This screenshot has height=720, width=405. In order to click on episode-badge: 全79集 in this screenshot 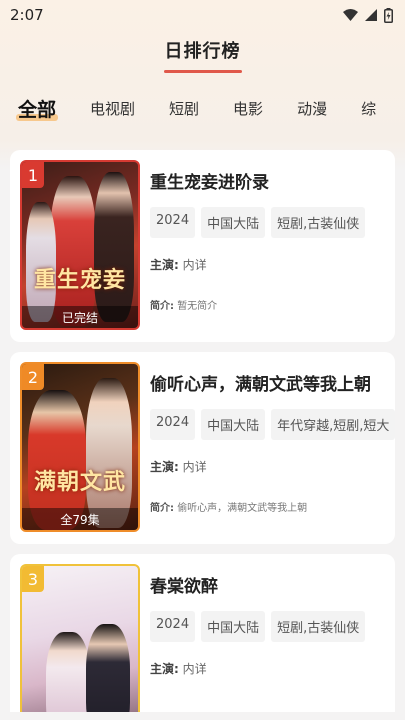, I will do `click(80, 519)`.